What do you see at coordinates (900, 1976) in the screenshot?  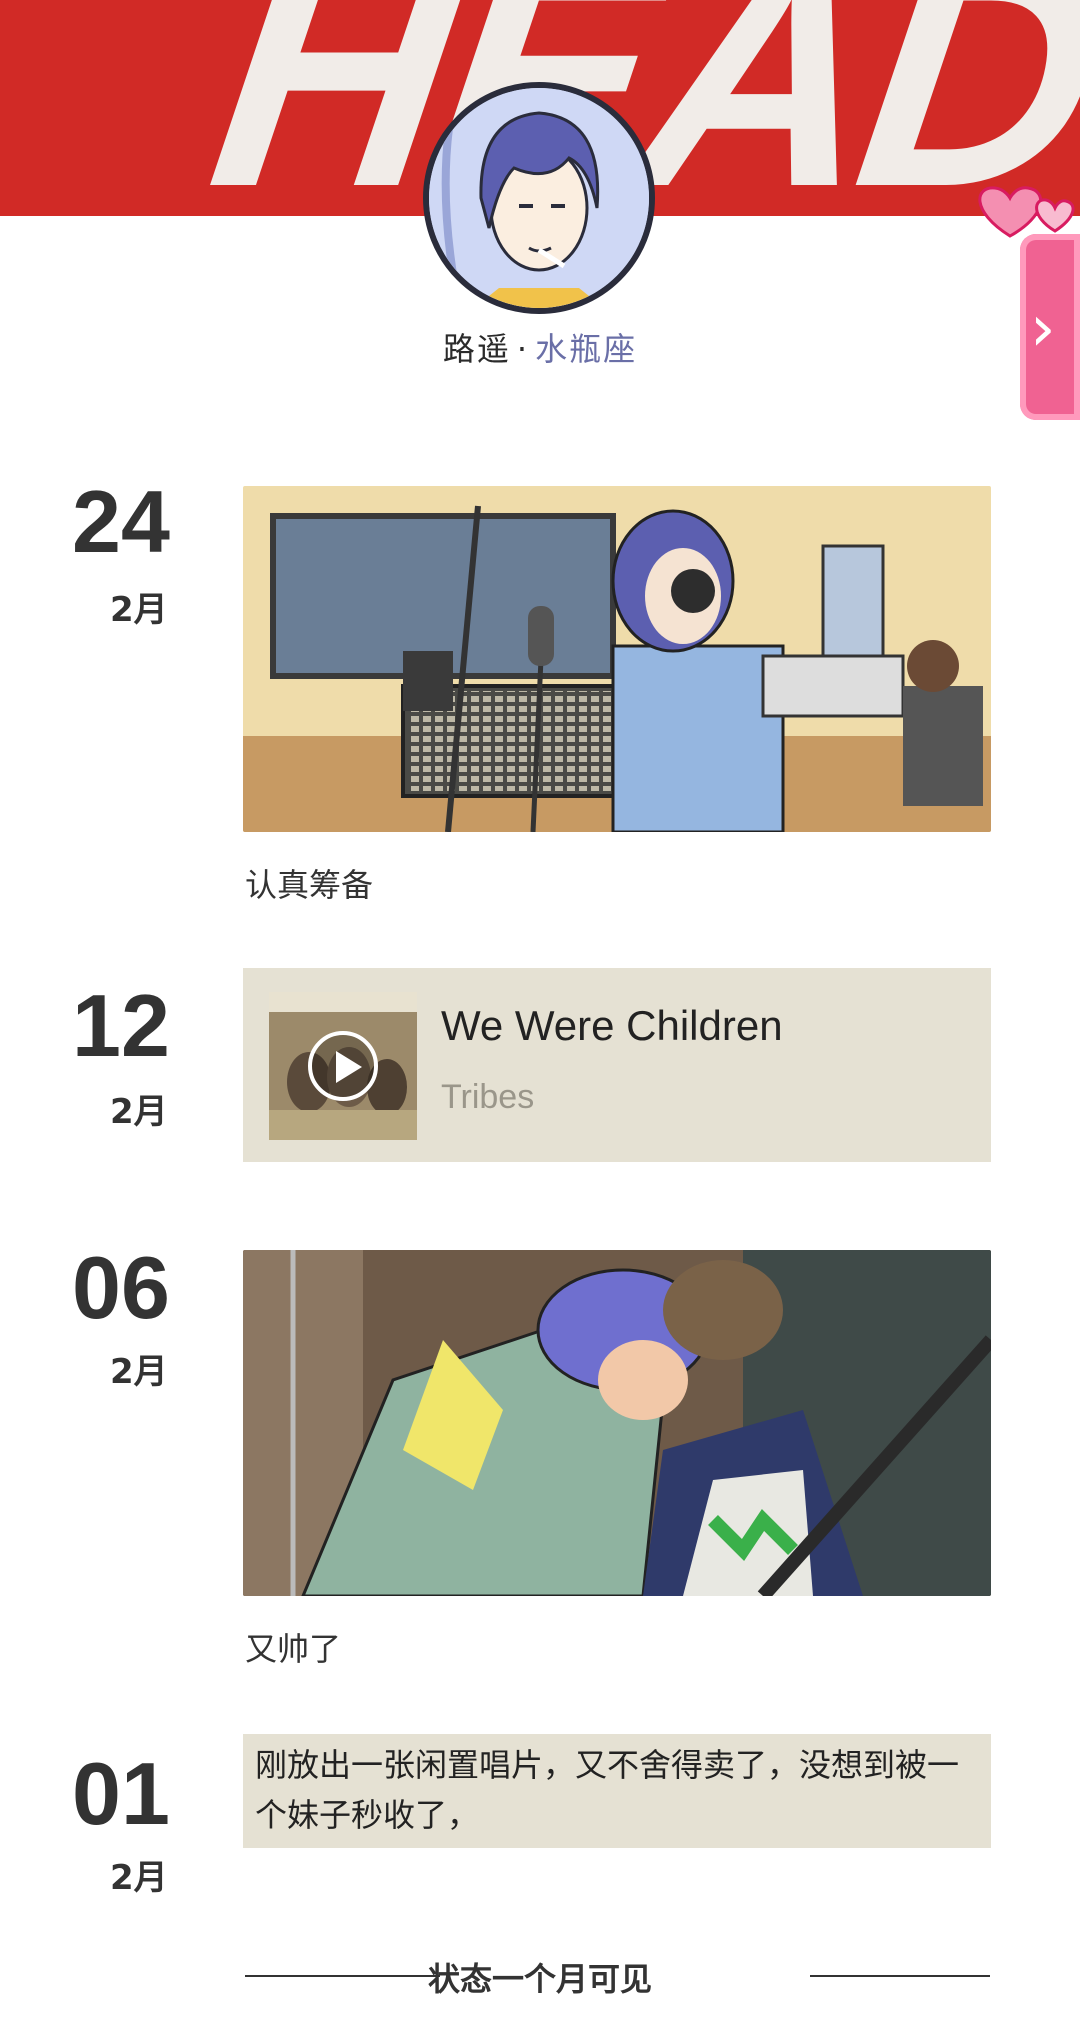 I see `divider-right` at bounding box center [900, 1976].